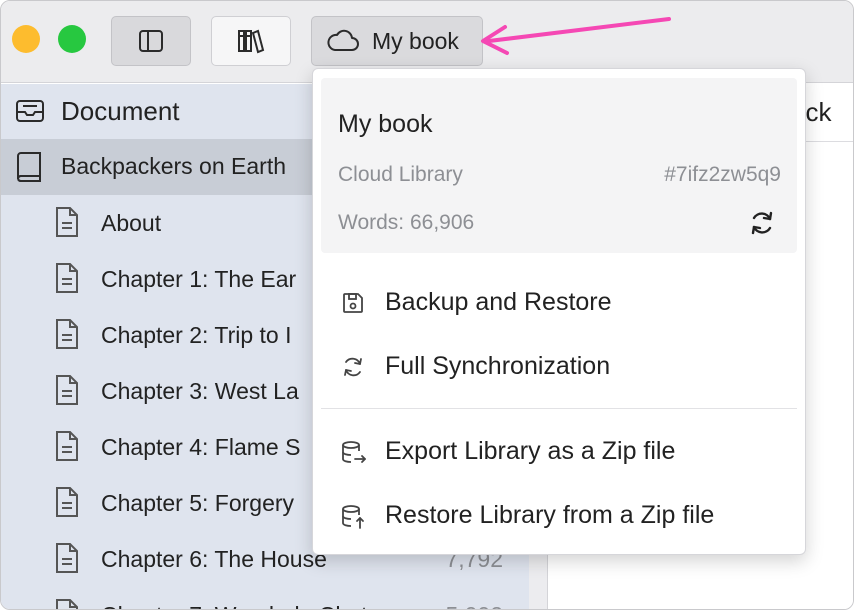  Describe the element at coordinates (353, 517) in the screenshot. I see `database-restore-icon` at that location.